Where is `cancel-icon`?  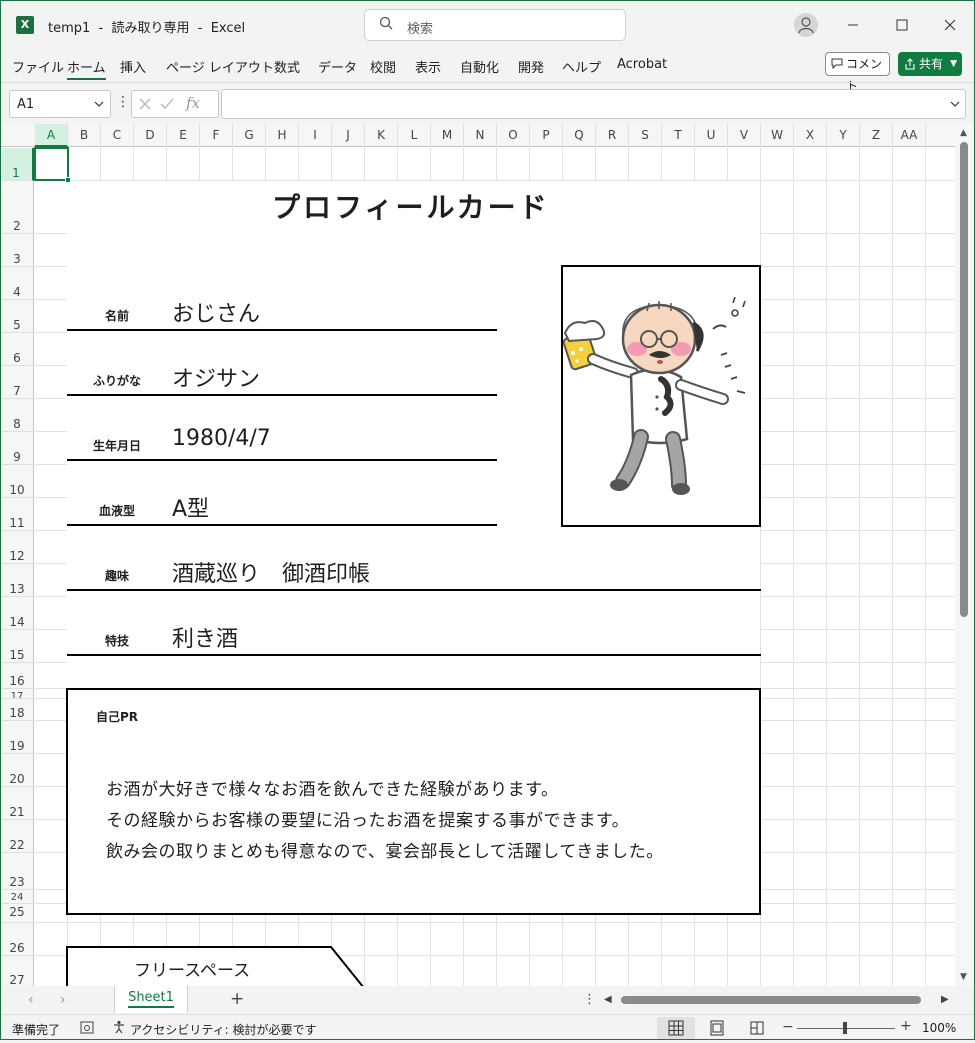 cancel-icon is located at coordinates (145, 104).